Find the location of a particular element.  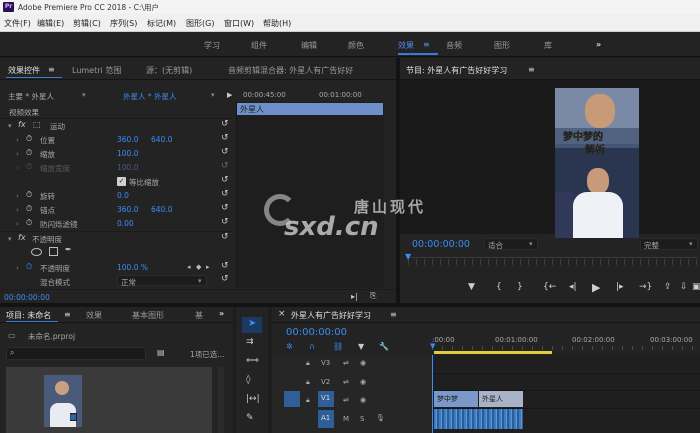

nest-sequence-icon: ✲ is located at coordinates (289, 346).